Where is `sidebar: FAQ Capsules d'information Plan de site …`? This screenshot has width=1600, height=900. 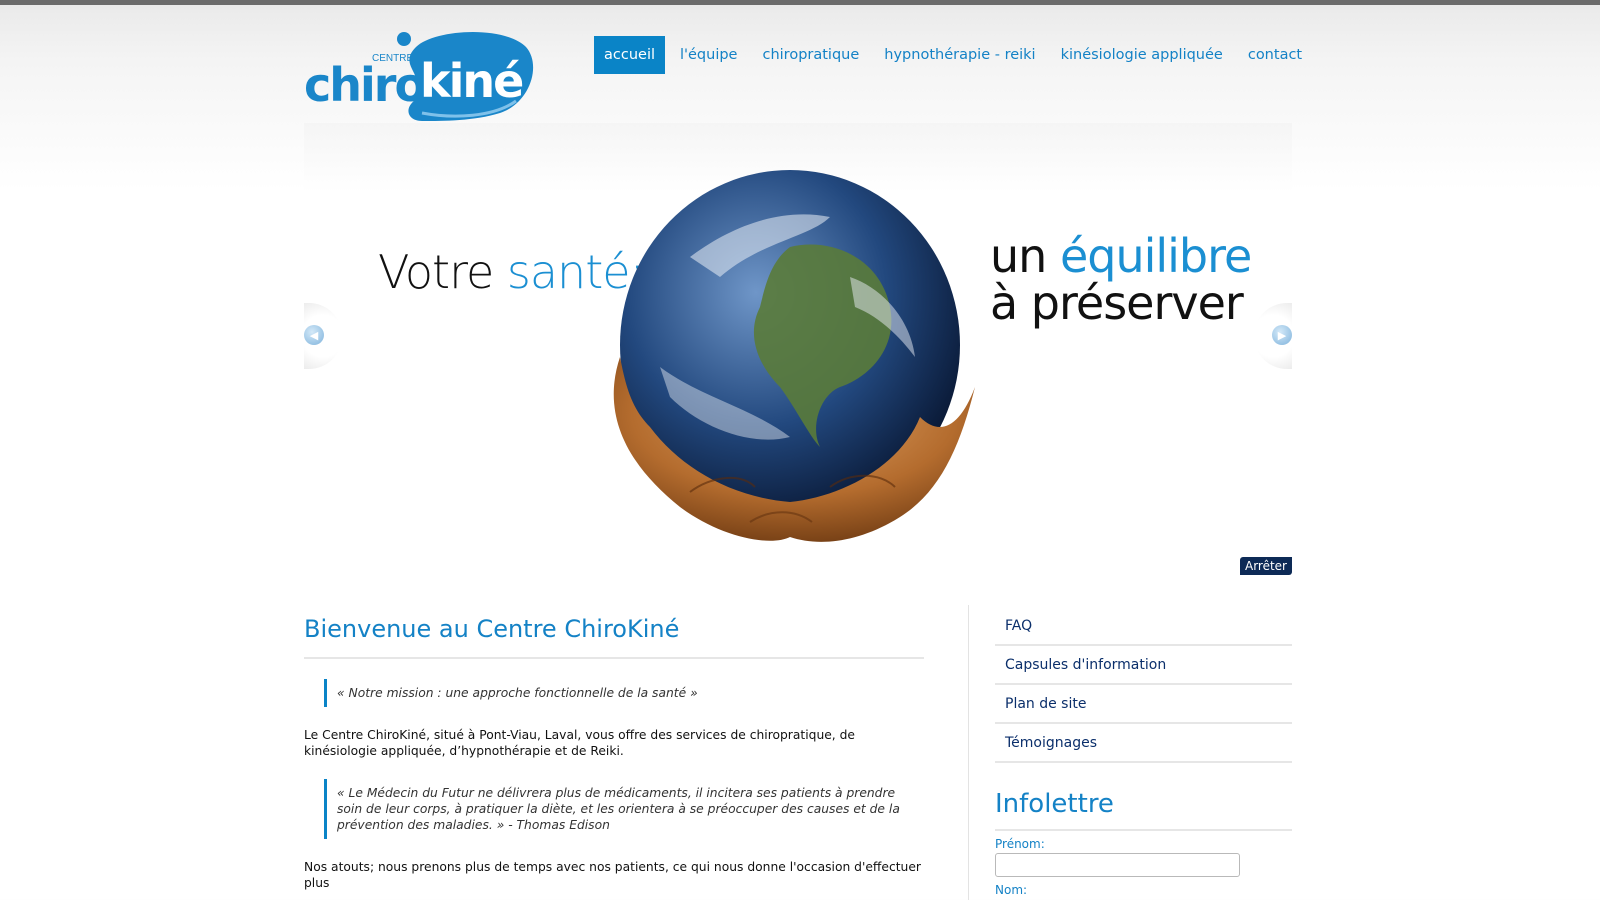
sidebar: FAQ Capsules d'information Plan de site … is located at coordinates (1143, 752).